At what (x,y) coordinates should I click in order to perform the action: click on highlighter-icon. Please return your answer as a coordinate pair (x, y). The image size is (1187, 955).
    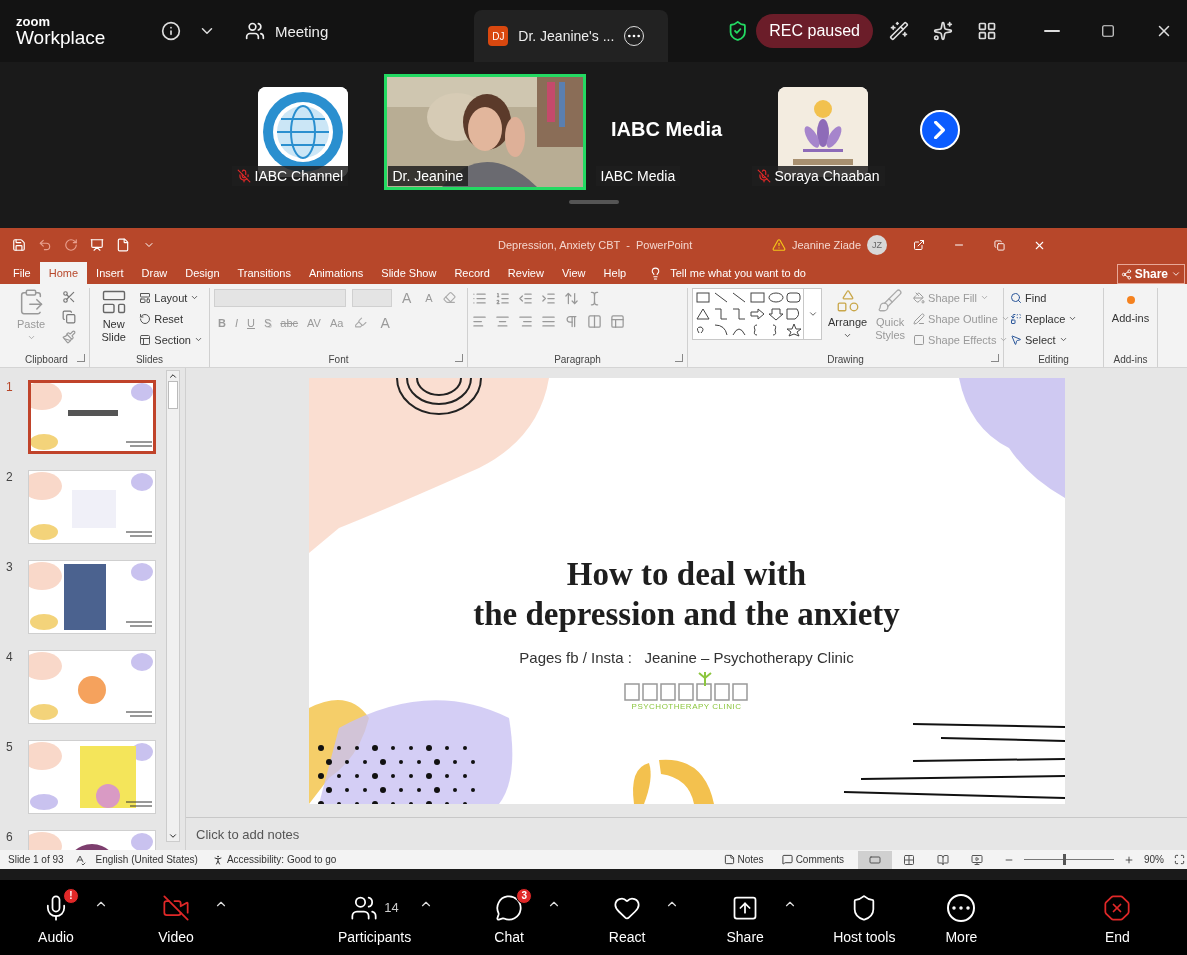
    Looking at the image, I should click on (361, 322).